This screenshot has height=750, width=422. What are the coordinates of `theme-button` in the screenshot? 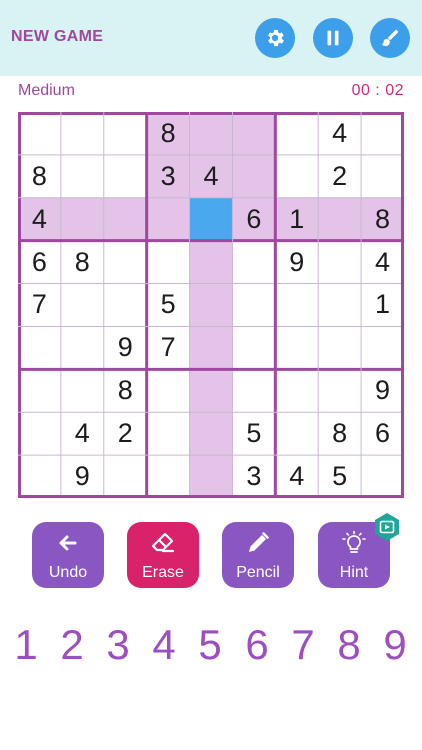 It's located at (390, 38).